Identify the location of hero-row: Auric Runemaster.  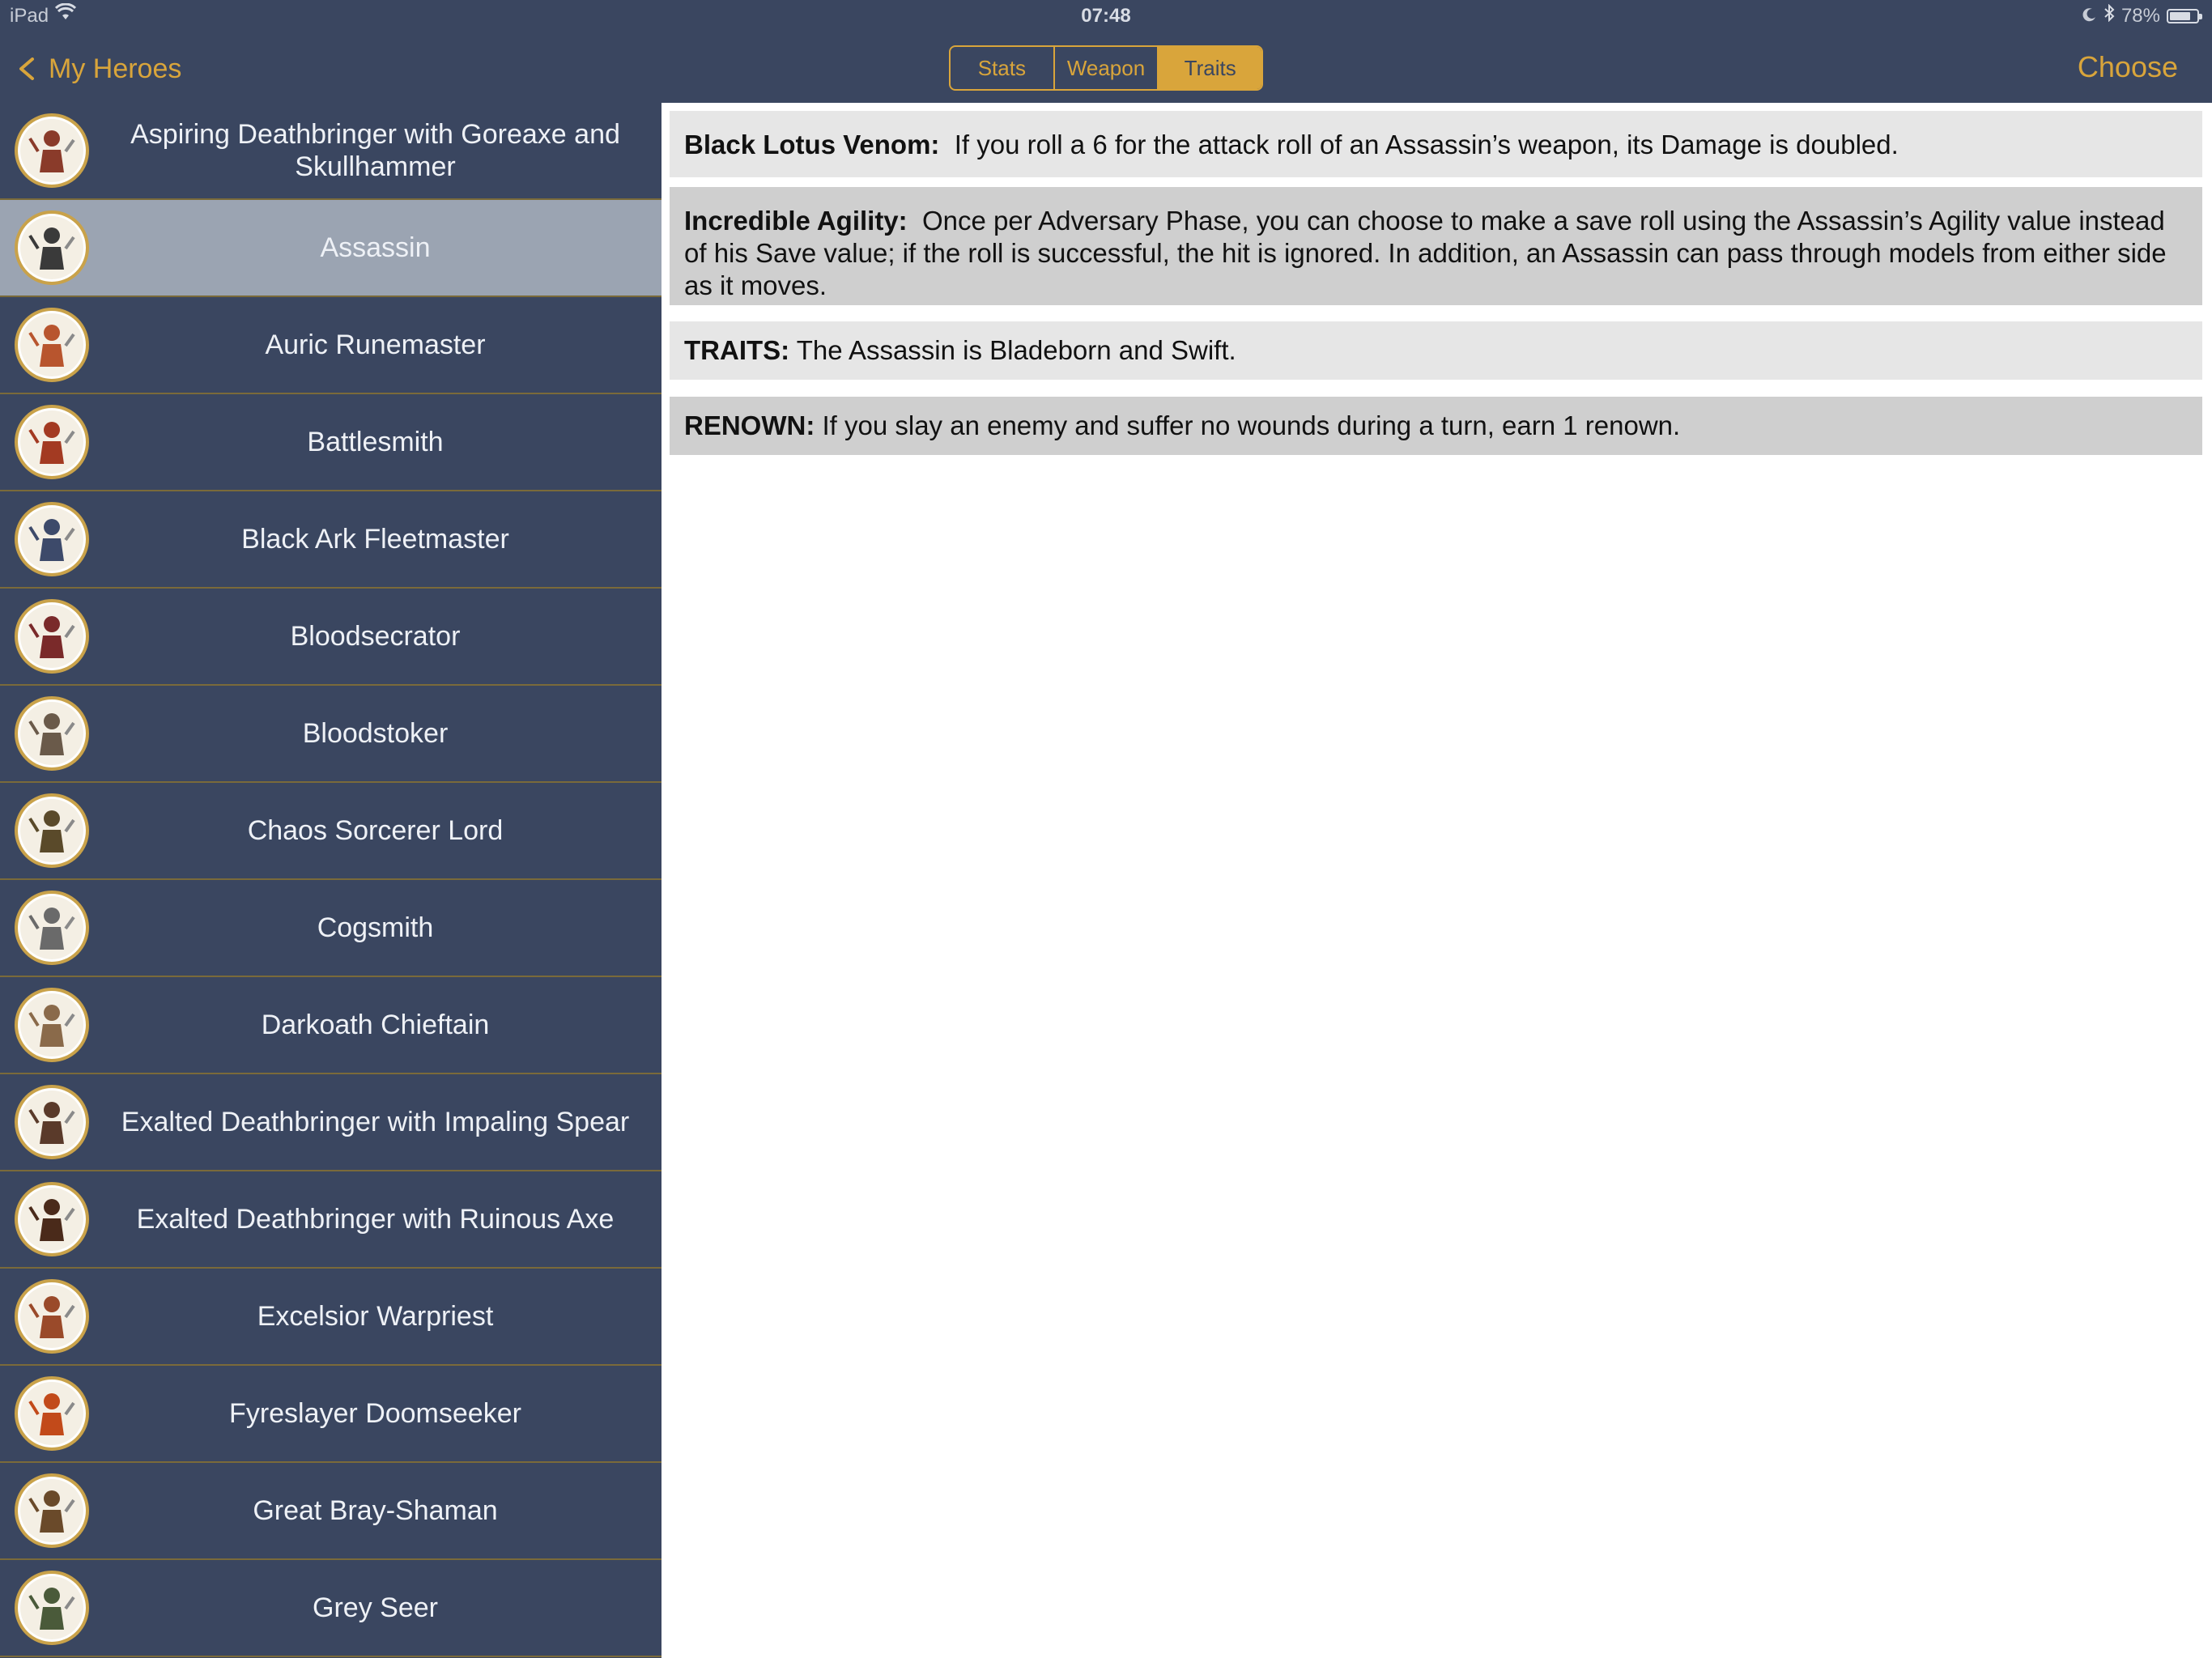
(330, 345).